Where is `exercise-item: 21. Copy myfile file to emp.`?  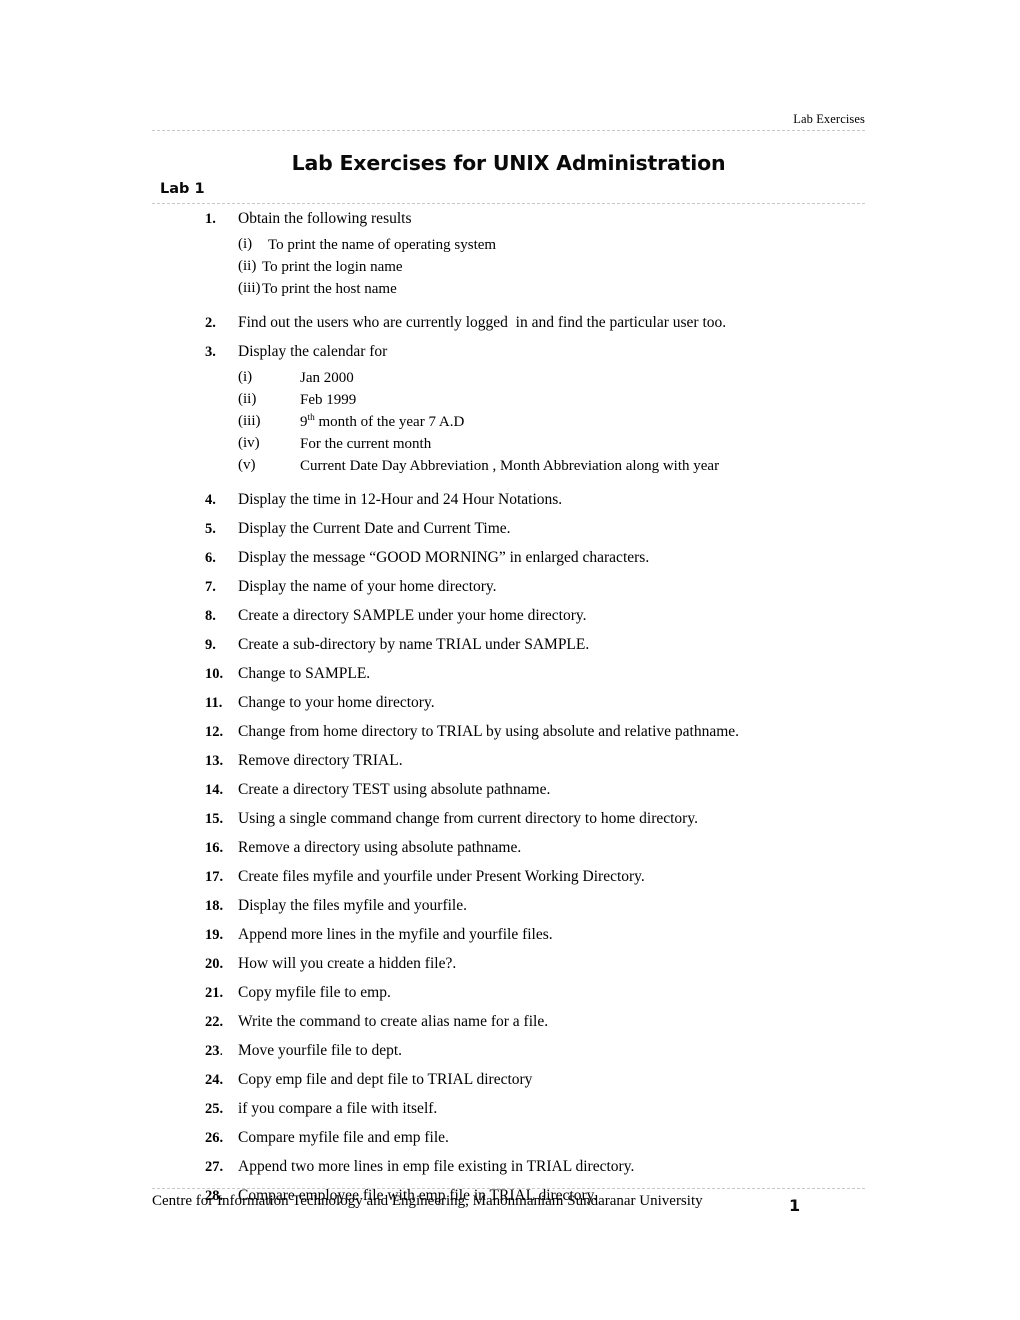 exercise-item: 21. Copy myfile file to emp. is located at coordinates (510, 993).